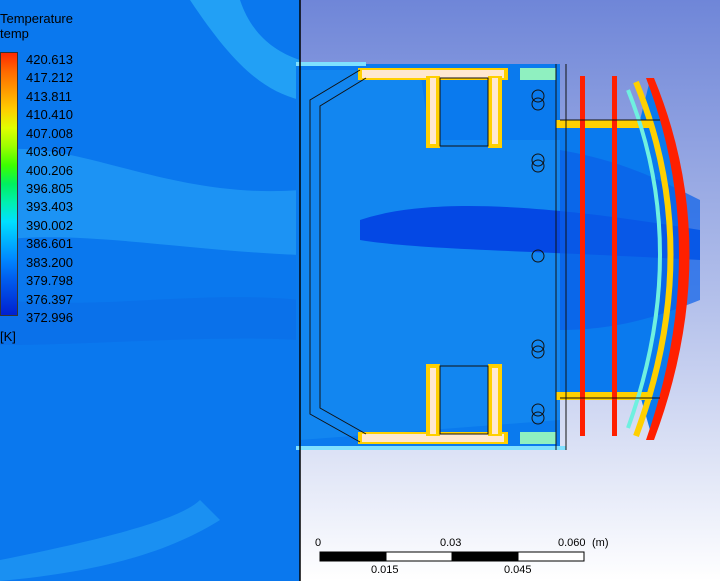 Image resolution: width=720 pixels, height=581 pixels. What do you see at coordinates (385, 570) in the screenshot?
I see `scale-label-0015: 0.015` at bounding box center [385, 570].